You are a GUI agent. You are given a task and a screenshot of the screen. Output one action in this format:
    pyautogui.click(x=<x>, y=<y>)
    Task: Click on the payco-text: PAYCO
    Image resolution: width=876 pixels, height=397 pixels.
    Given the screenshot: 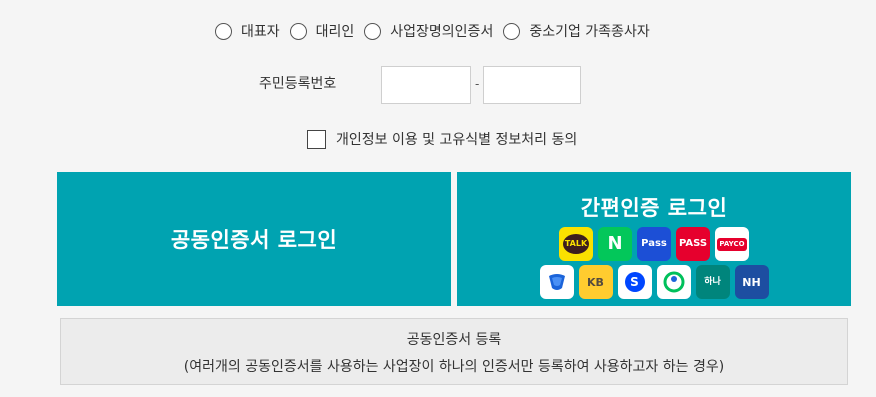 What is the action you would take?
    pyautogui.click(x=732, y=244)
    